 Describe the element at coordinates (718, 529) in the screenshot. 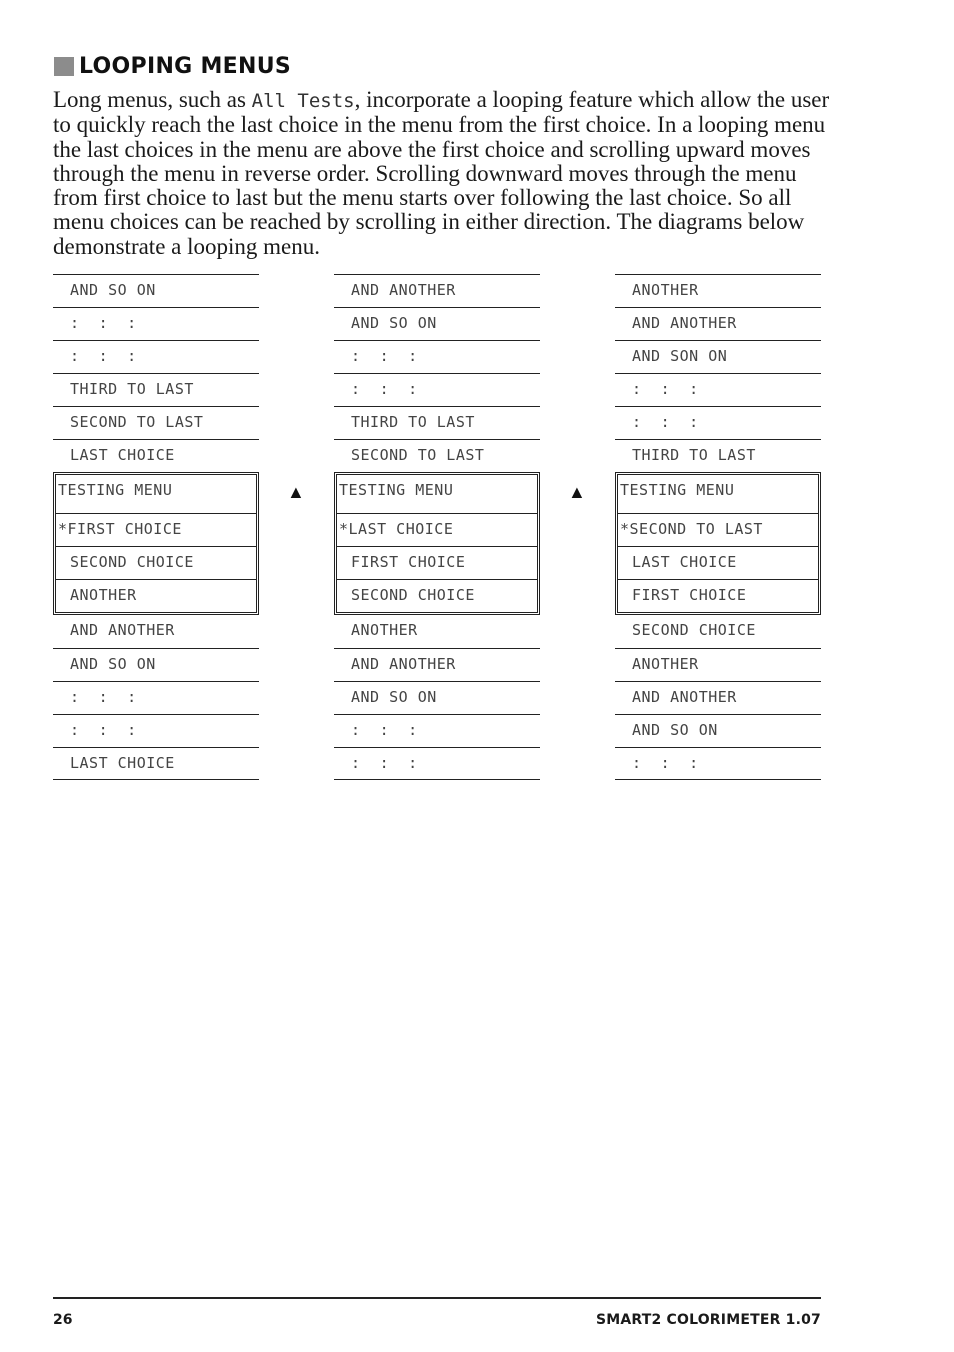

I see `selected-choice: *SECOND TO LAST` at that location.